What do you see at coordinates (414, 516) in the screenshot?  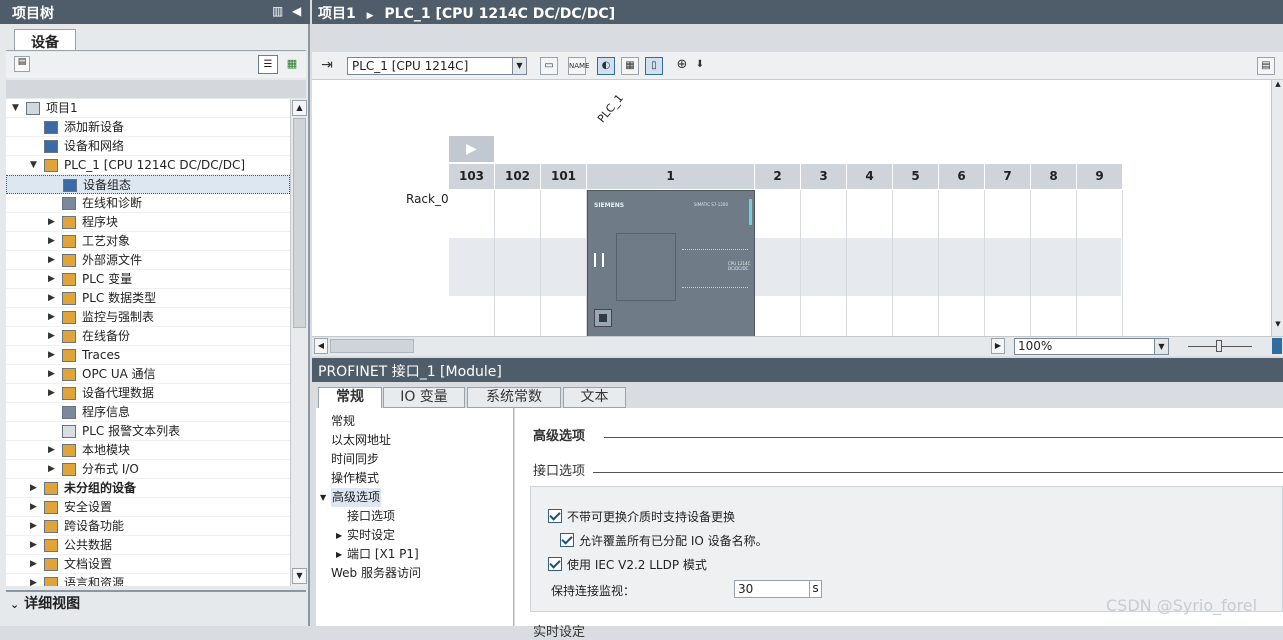 I see `inspector-nav-item: 接口选项` at bounding box center [414, 516].